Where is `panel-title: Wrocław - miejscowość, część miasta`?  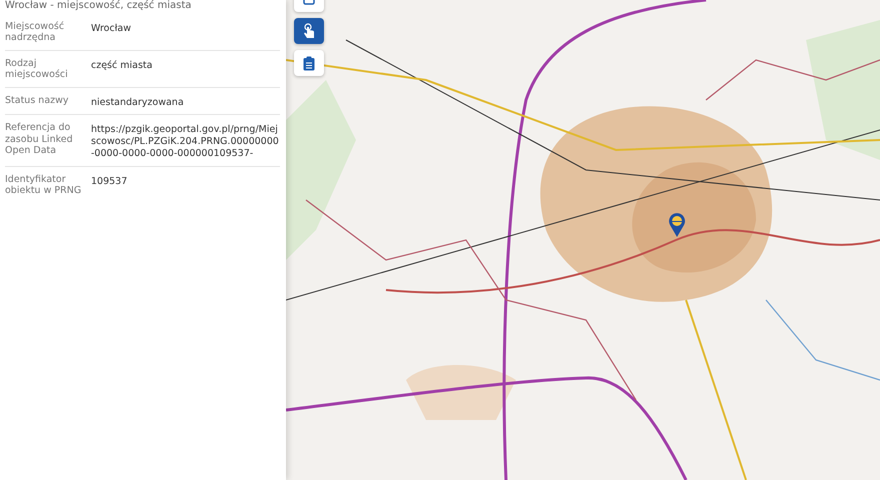 panel-title: Wrocław - miejscowość, część miasta is located at coordinates (98, 6).